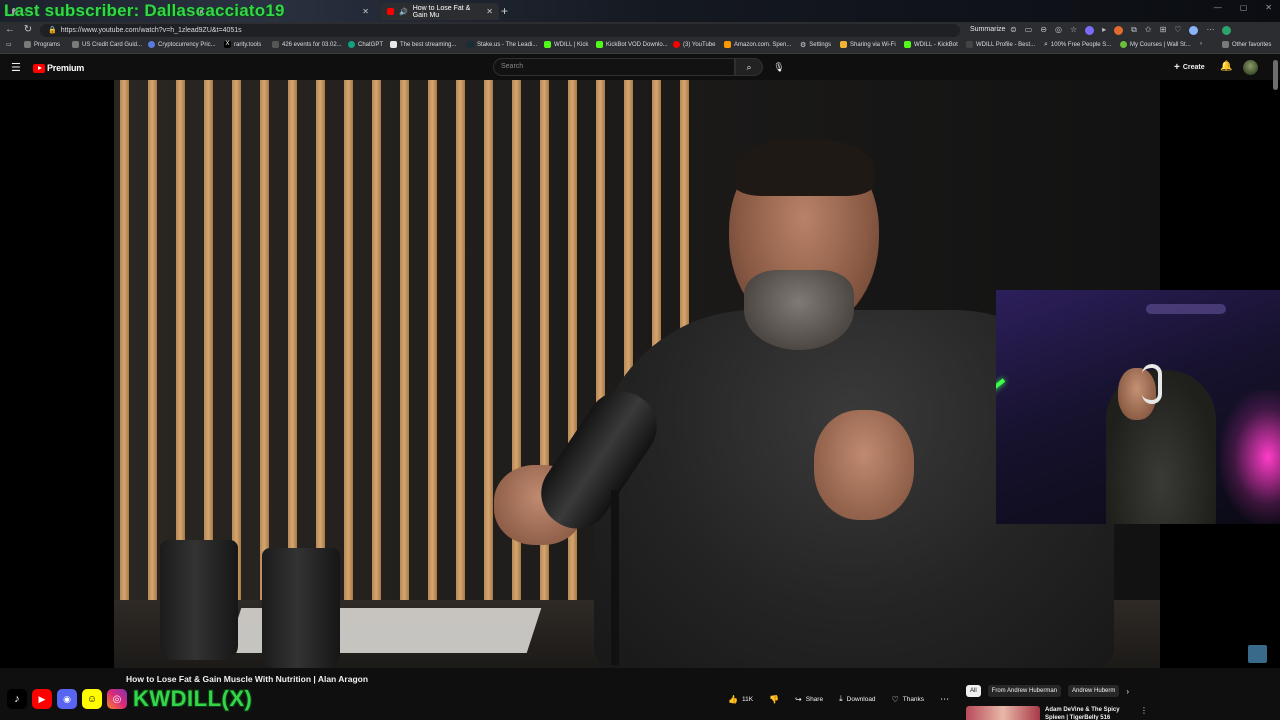 This screenshot has width=1280, height=720. What do you see at coordinates (944, 699) in the screenshot?
I see `more-actions-icon: ⋯` at bounding box center [944, 699].